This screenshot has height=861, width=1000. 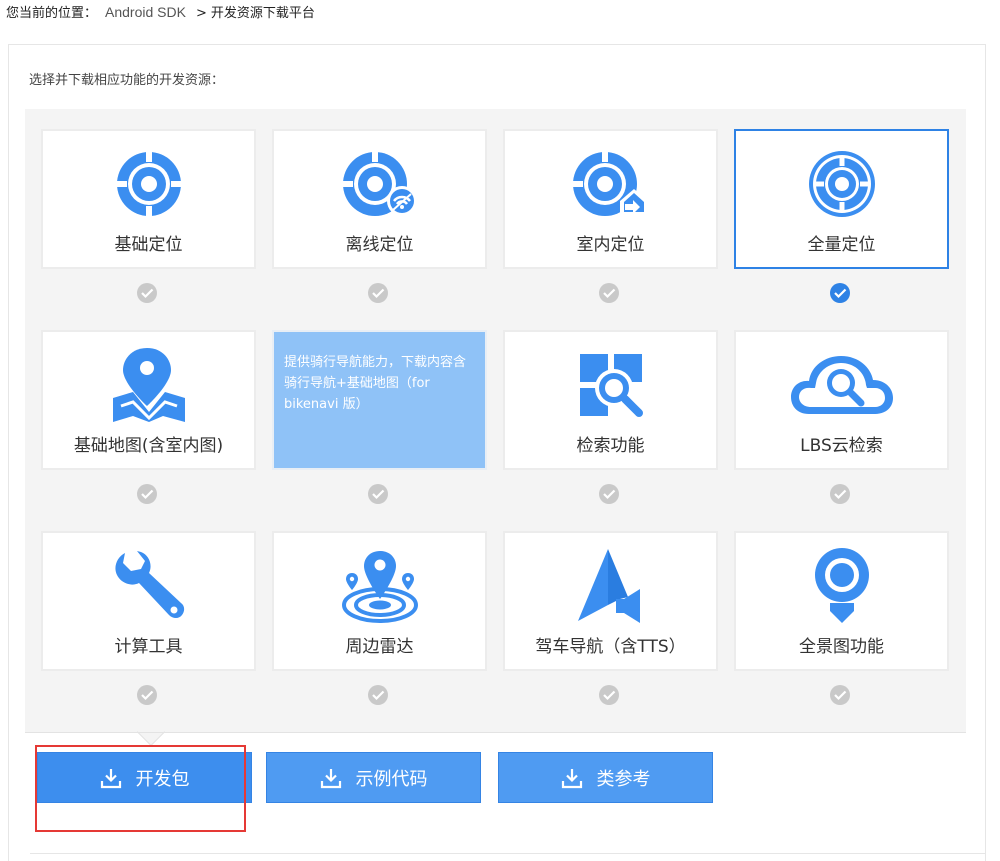 I want to click on tile-nearby-radar: 周边雷达, so click(x=379, y=601).